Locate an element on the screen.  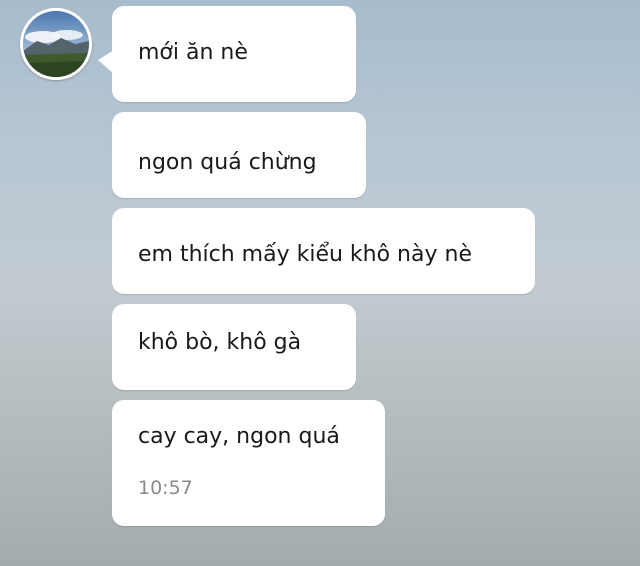
avatar-landscape-image is located at coordinates (56, 44).